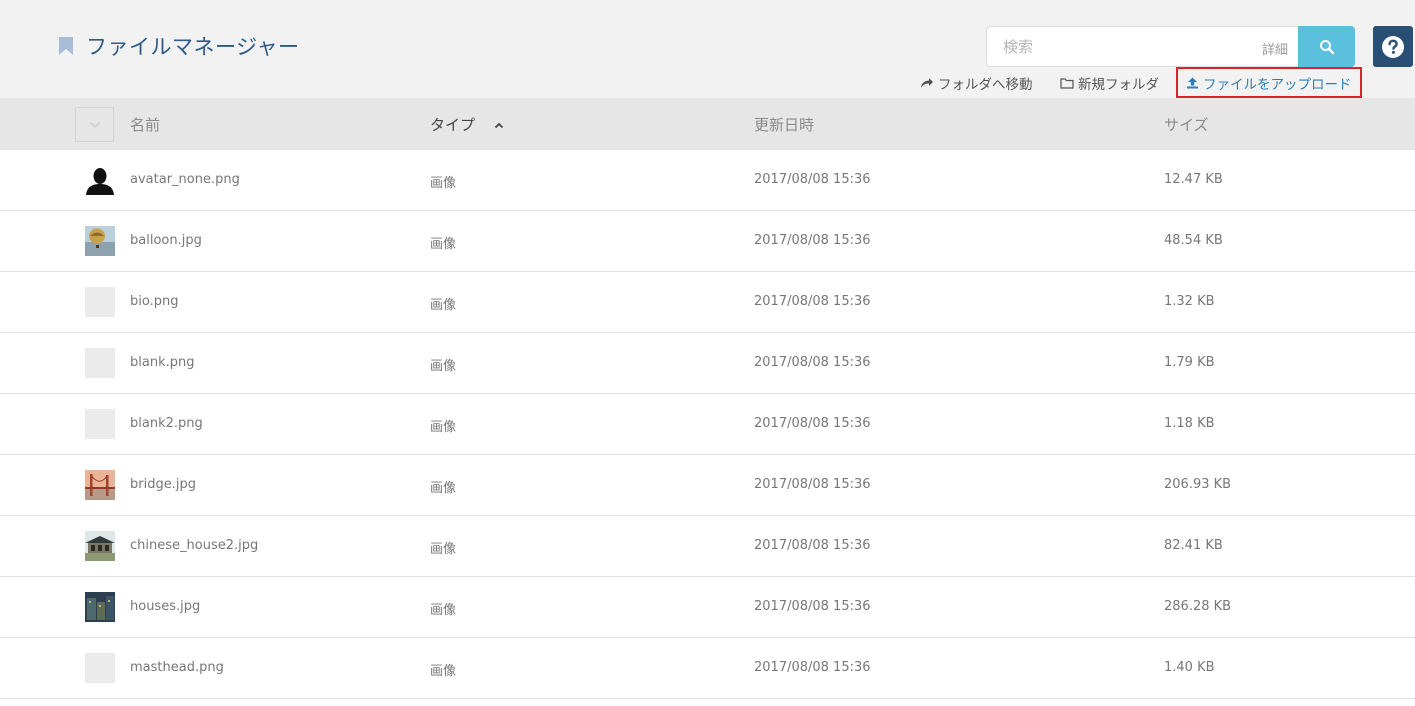  I want to click on header-bar: ファイルマネージャー 詳細 フォルダへ移動 新規フォルダ, so click(707, 49).